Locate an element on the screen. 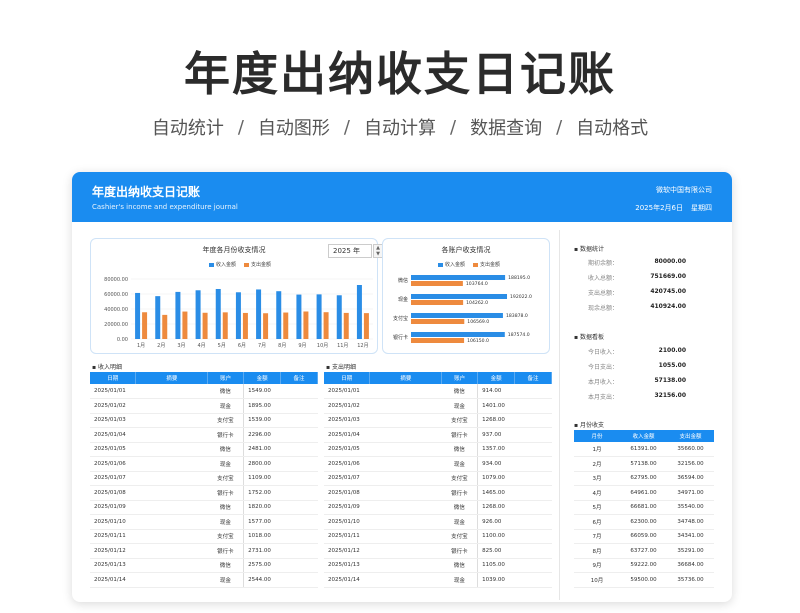 The width and height of the screenshot is (800, 613). table-row: 2025/01/11 支付宝 1100.00 is located at coordinates (438, 536).